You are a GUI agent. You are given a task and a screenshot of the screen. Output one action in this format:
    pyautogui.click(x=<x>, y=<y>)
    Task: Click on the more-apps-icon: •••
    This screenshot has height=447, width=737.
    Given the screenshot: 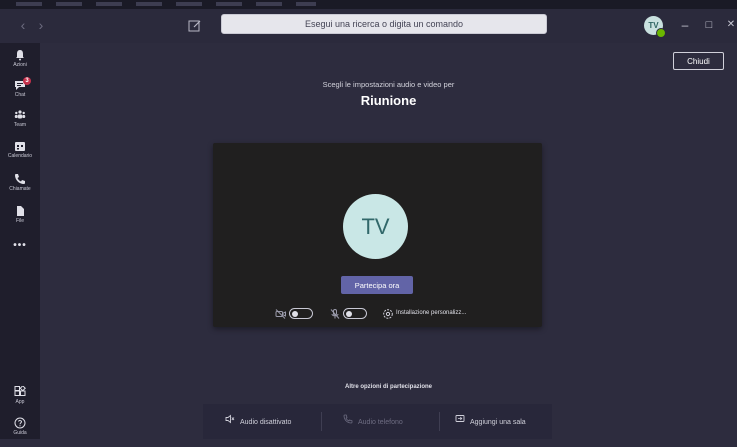 What is the action you would take?
    pyautogui.click(x=20, y=247)
    